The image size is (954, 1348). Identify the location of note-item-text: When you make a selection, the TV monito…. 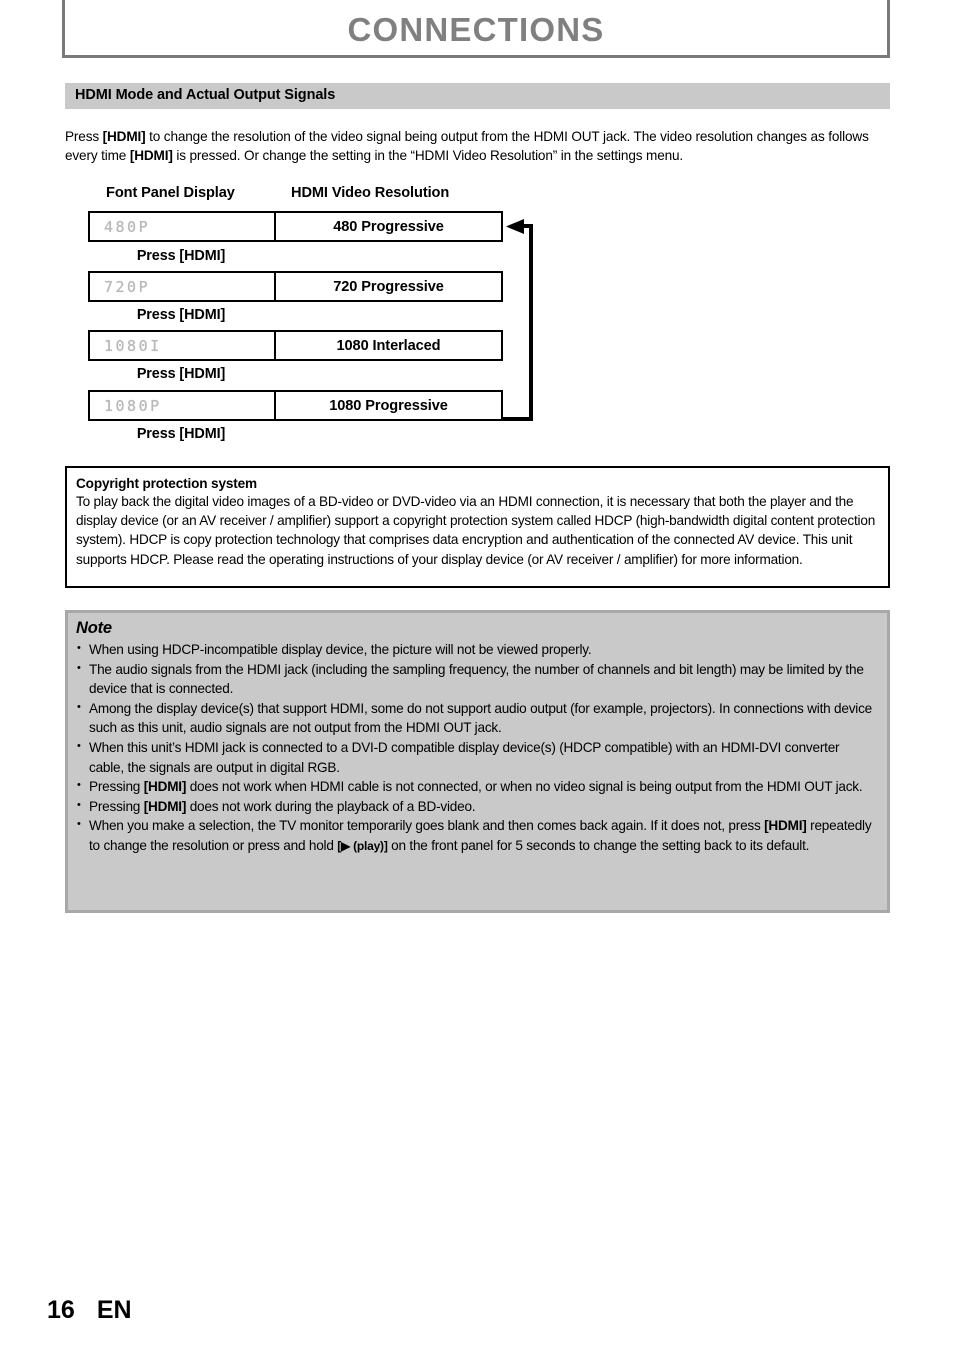
(427, 826).